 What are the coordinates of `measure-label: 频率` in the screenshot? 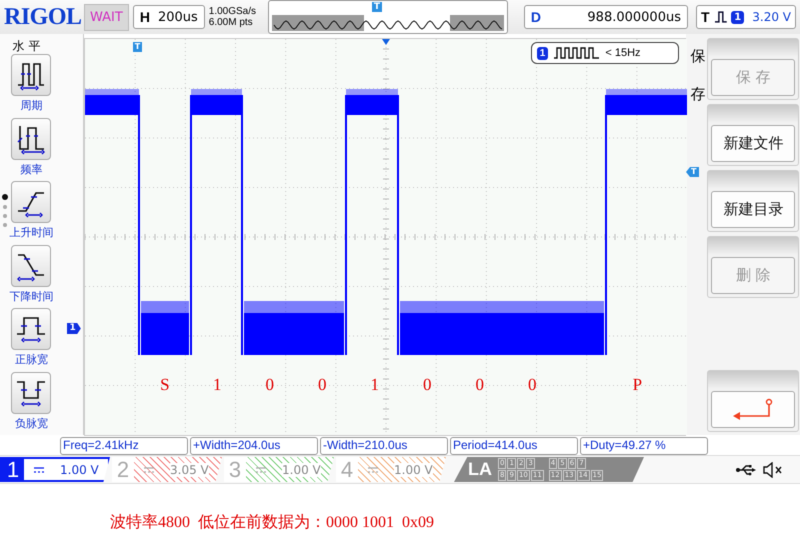 It's located at (31, 169).